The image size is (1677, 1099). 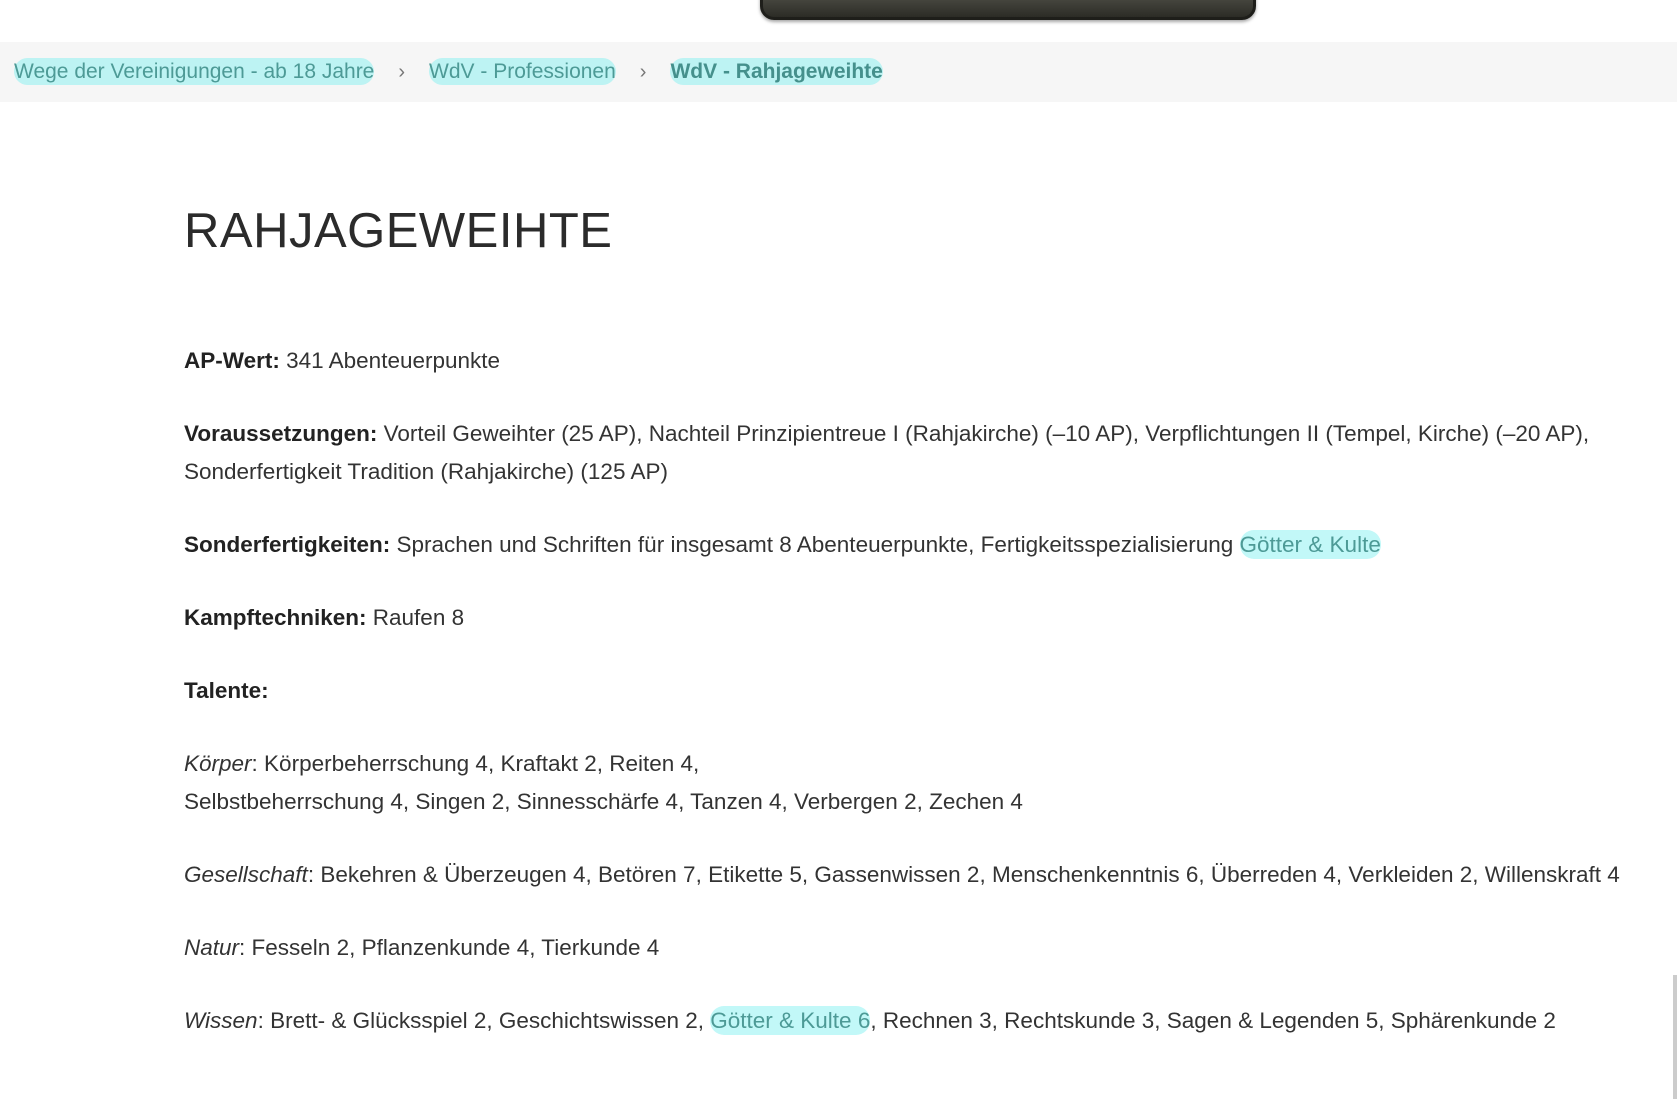 What do you see at coordinates (232, 360) in the screenshot?
I see `ap-wert-label: AP-Wert:` at bounding box center [232, 360].